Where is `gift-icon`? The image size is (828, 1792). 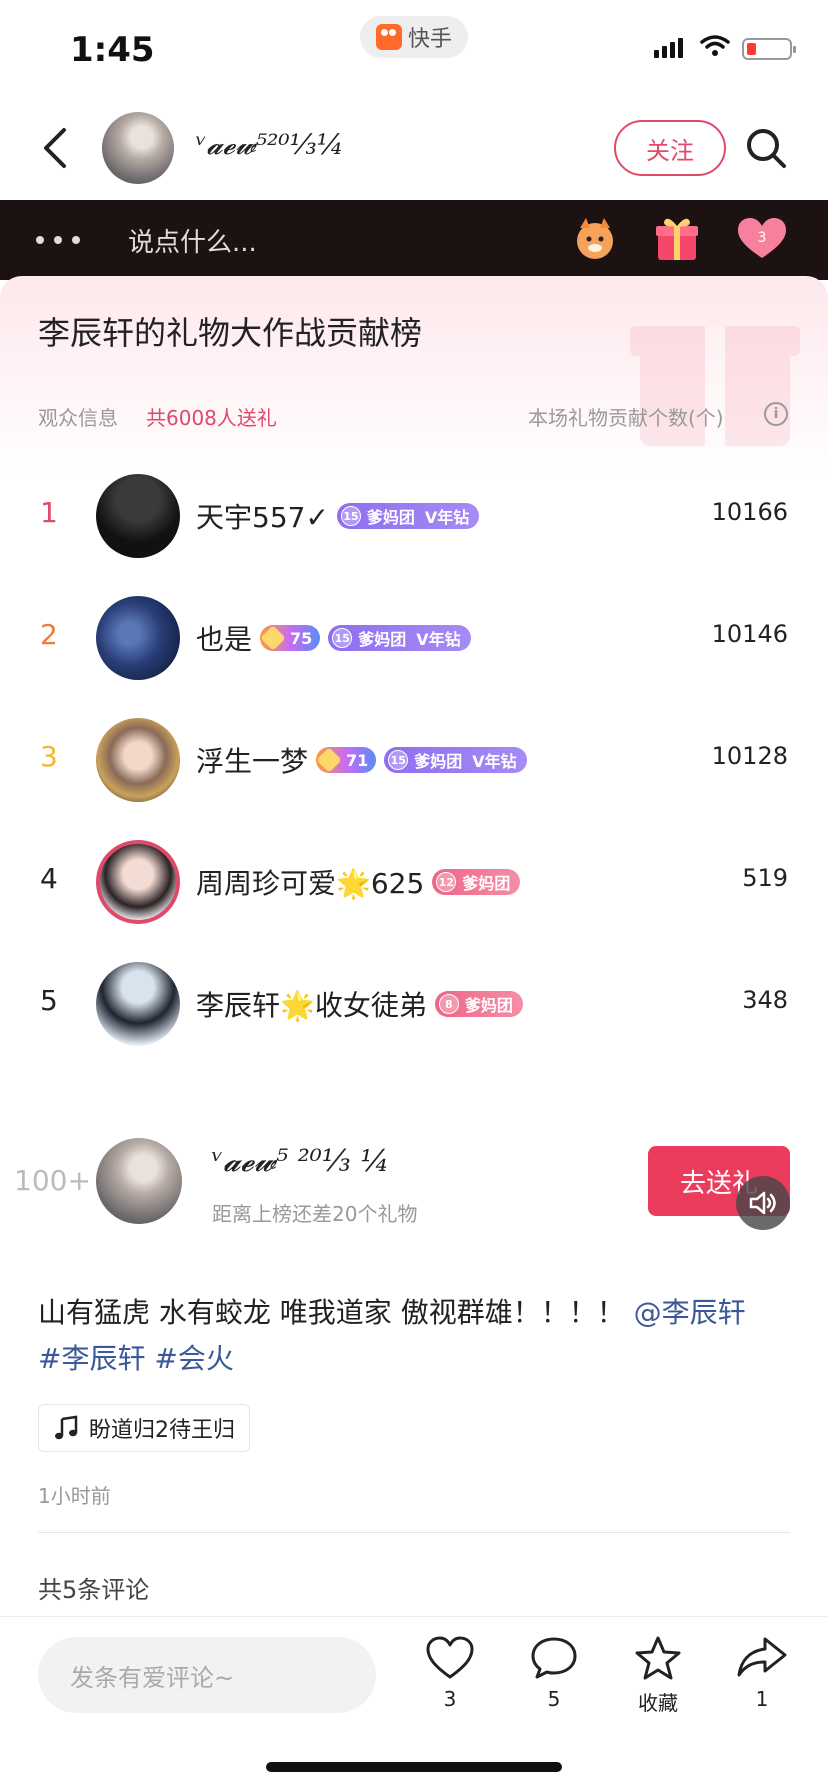 gift-icon is located at coordinates (677, 239).